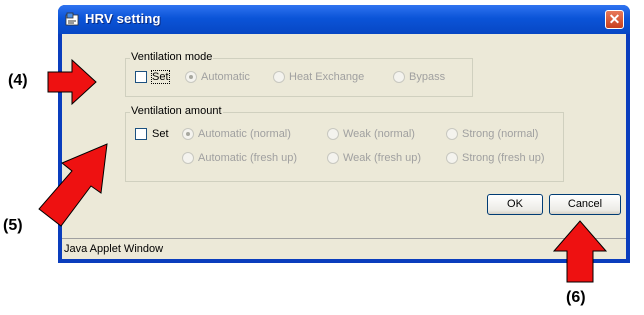 The width and height of the screenshot is (644, 315). What do you see at coordinates (576, 297) in the screenshot?
I see `callout-6: (6)` at bounding box center [576, 297].